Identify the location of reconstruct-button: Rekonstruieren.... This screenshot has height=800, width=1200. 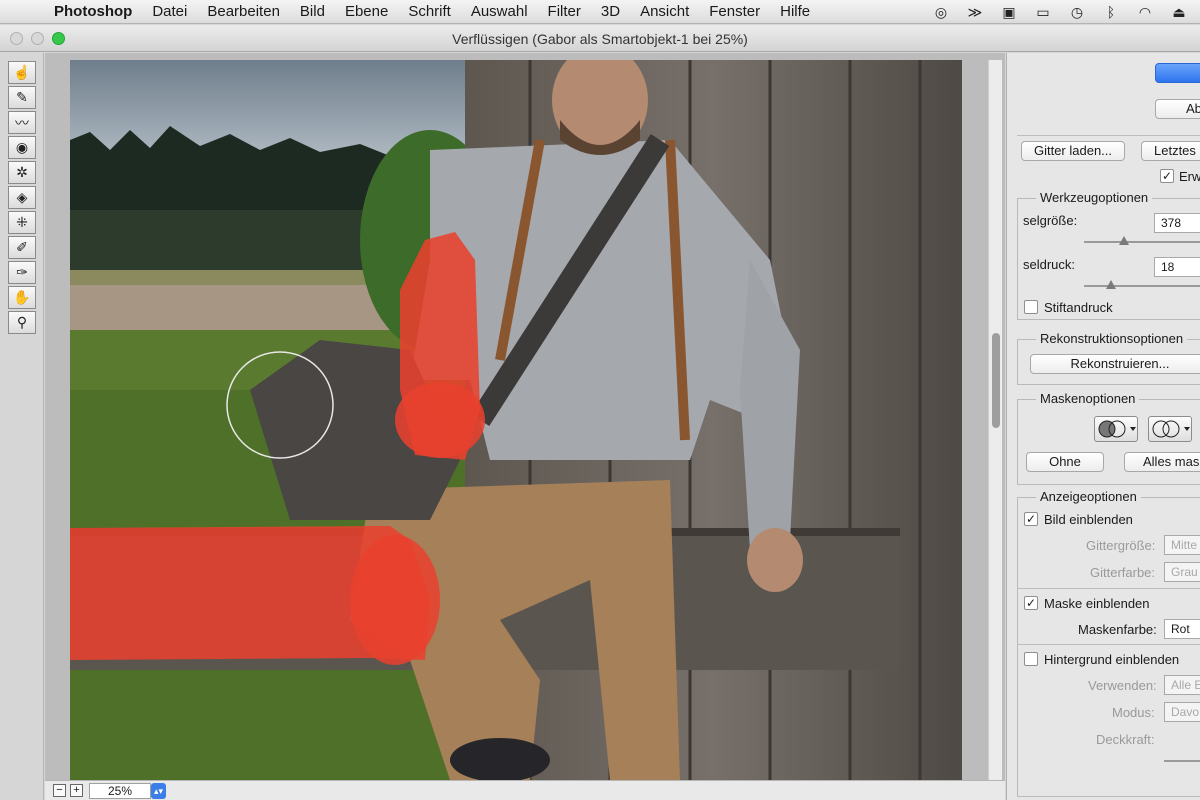
(1115, 364).